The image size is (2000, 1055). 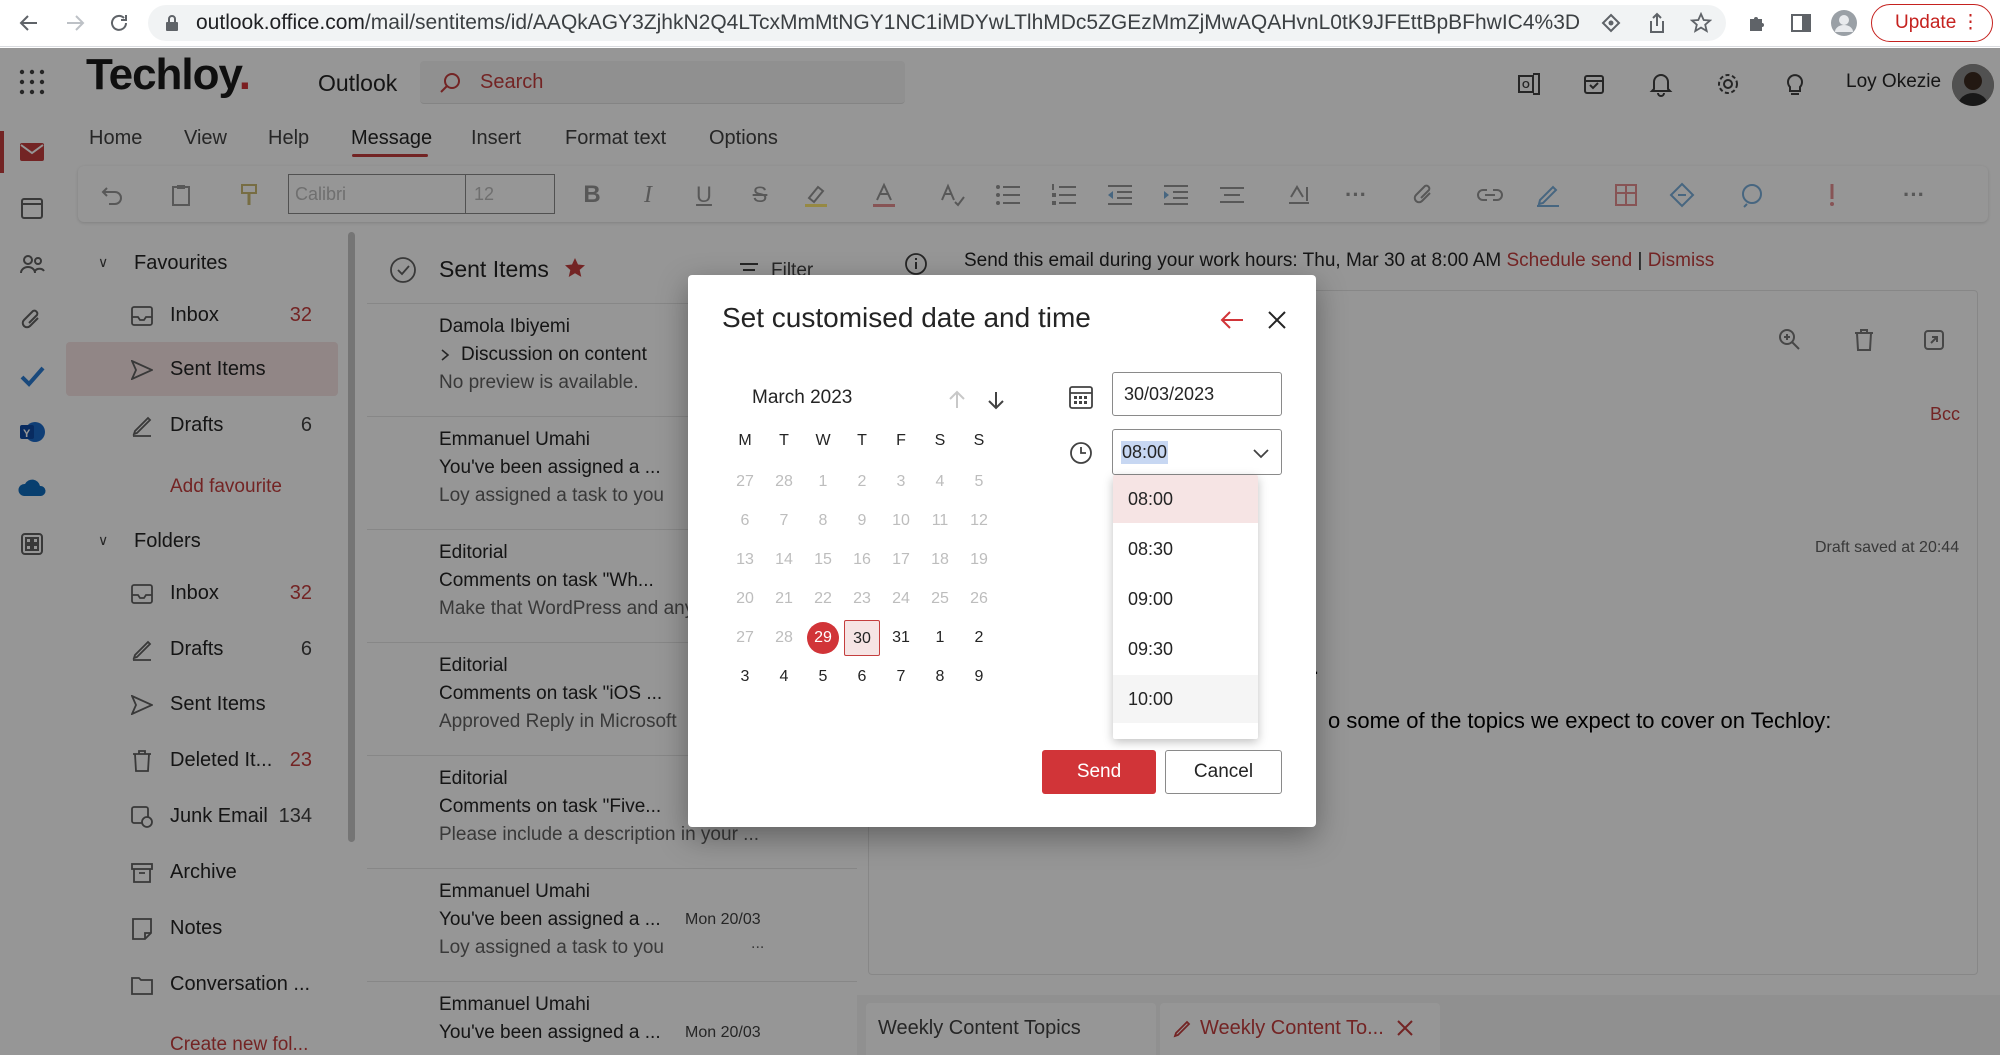 I want to click on clock-icon, so click(x=1081, y=453).